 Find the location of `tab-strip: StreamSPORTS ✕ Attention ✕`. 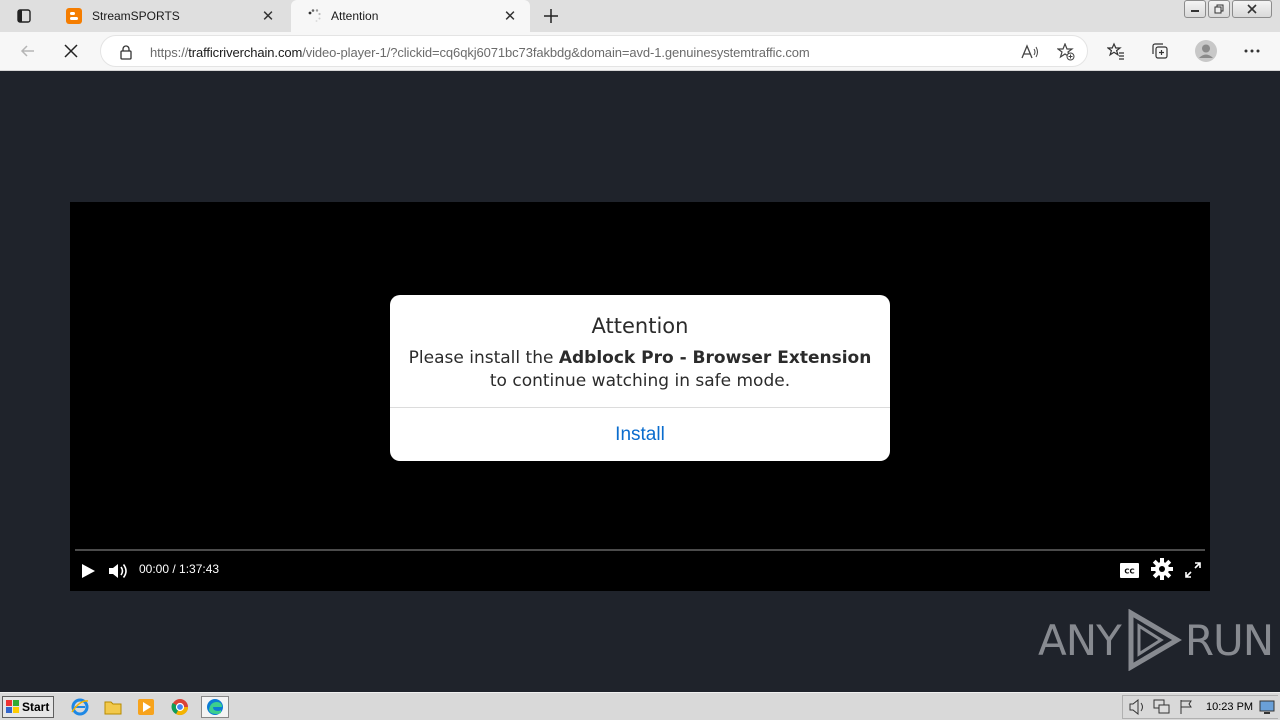

tab-strip: StreamSPORTS ✕ Attention ✕ is located at coordinates (640, 16).